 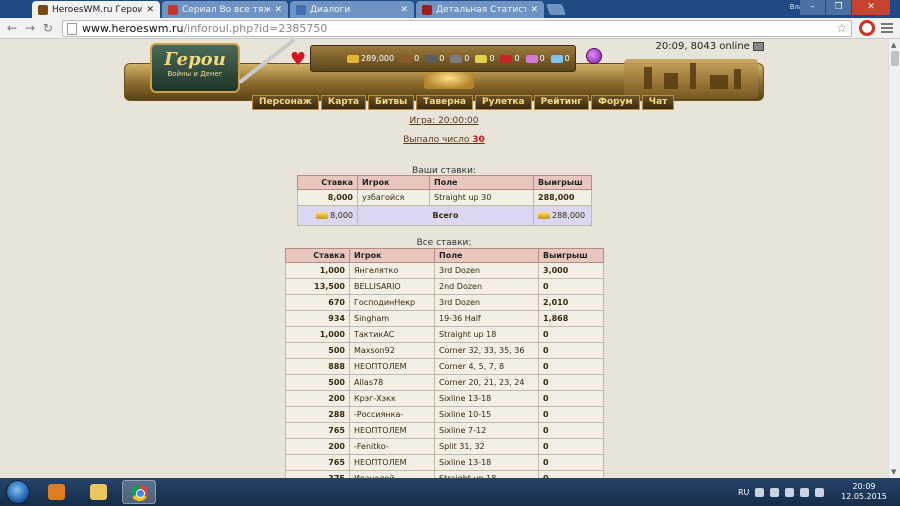 What do you see at coordinates (615, 102) in the screenshot?
I see `nav-forum: Форум` at bounding box center [615, 102].